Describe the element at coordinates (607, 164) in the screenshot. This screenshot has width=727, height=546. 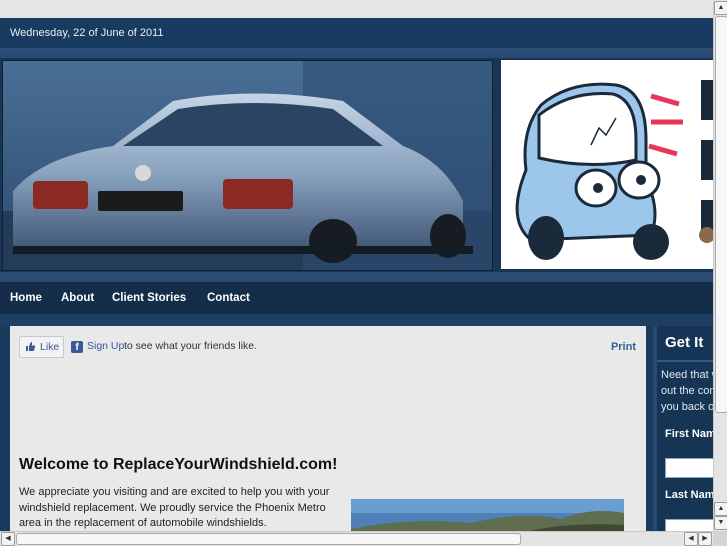
I see `cartoon-car-logo` at that location.